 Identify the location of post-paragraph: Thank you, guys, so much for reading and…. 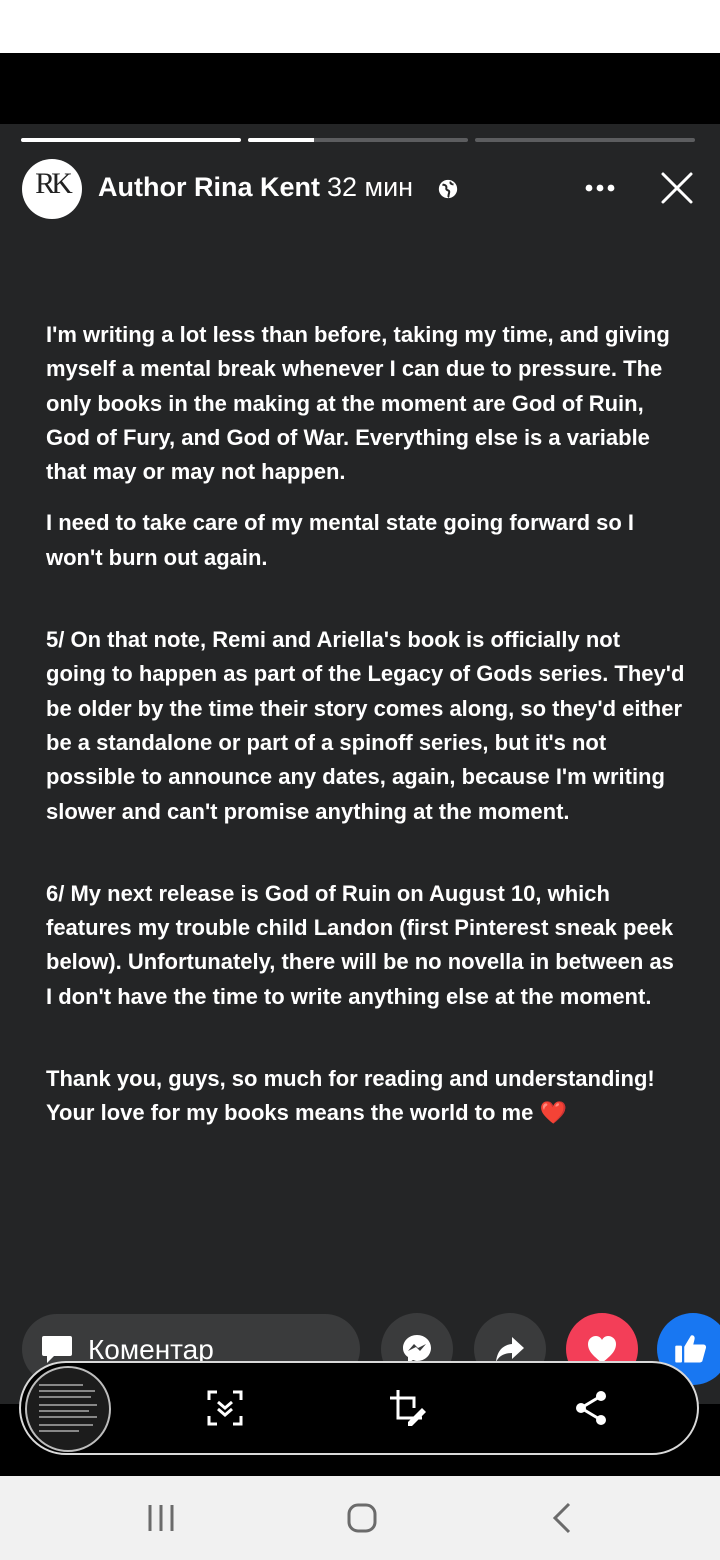
(366, 1096).